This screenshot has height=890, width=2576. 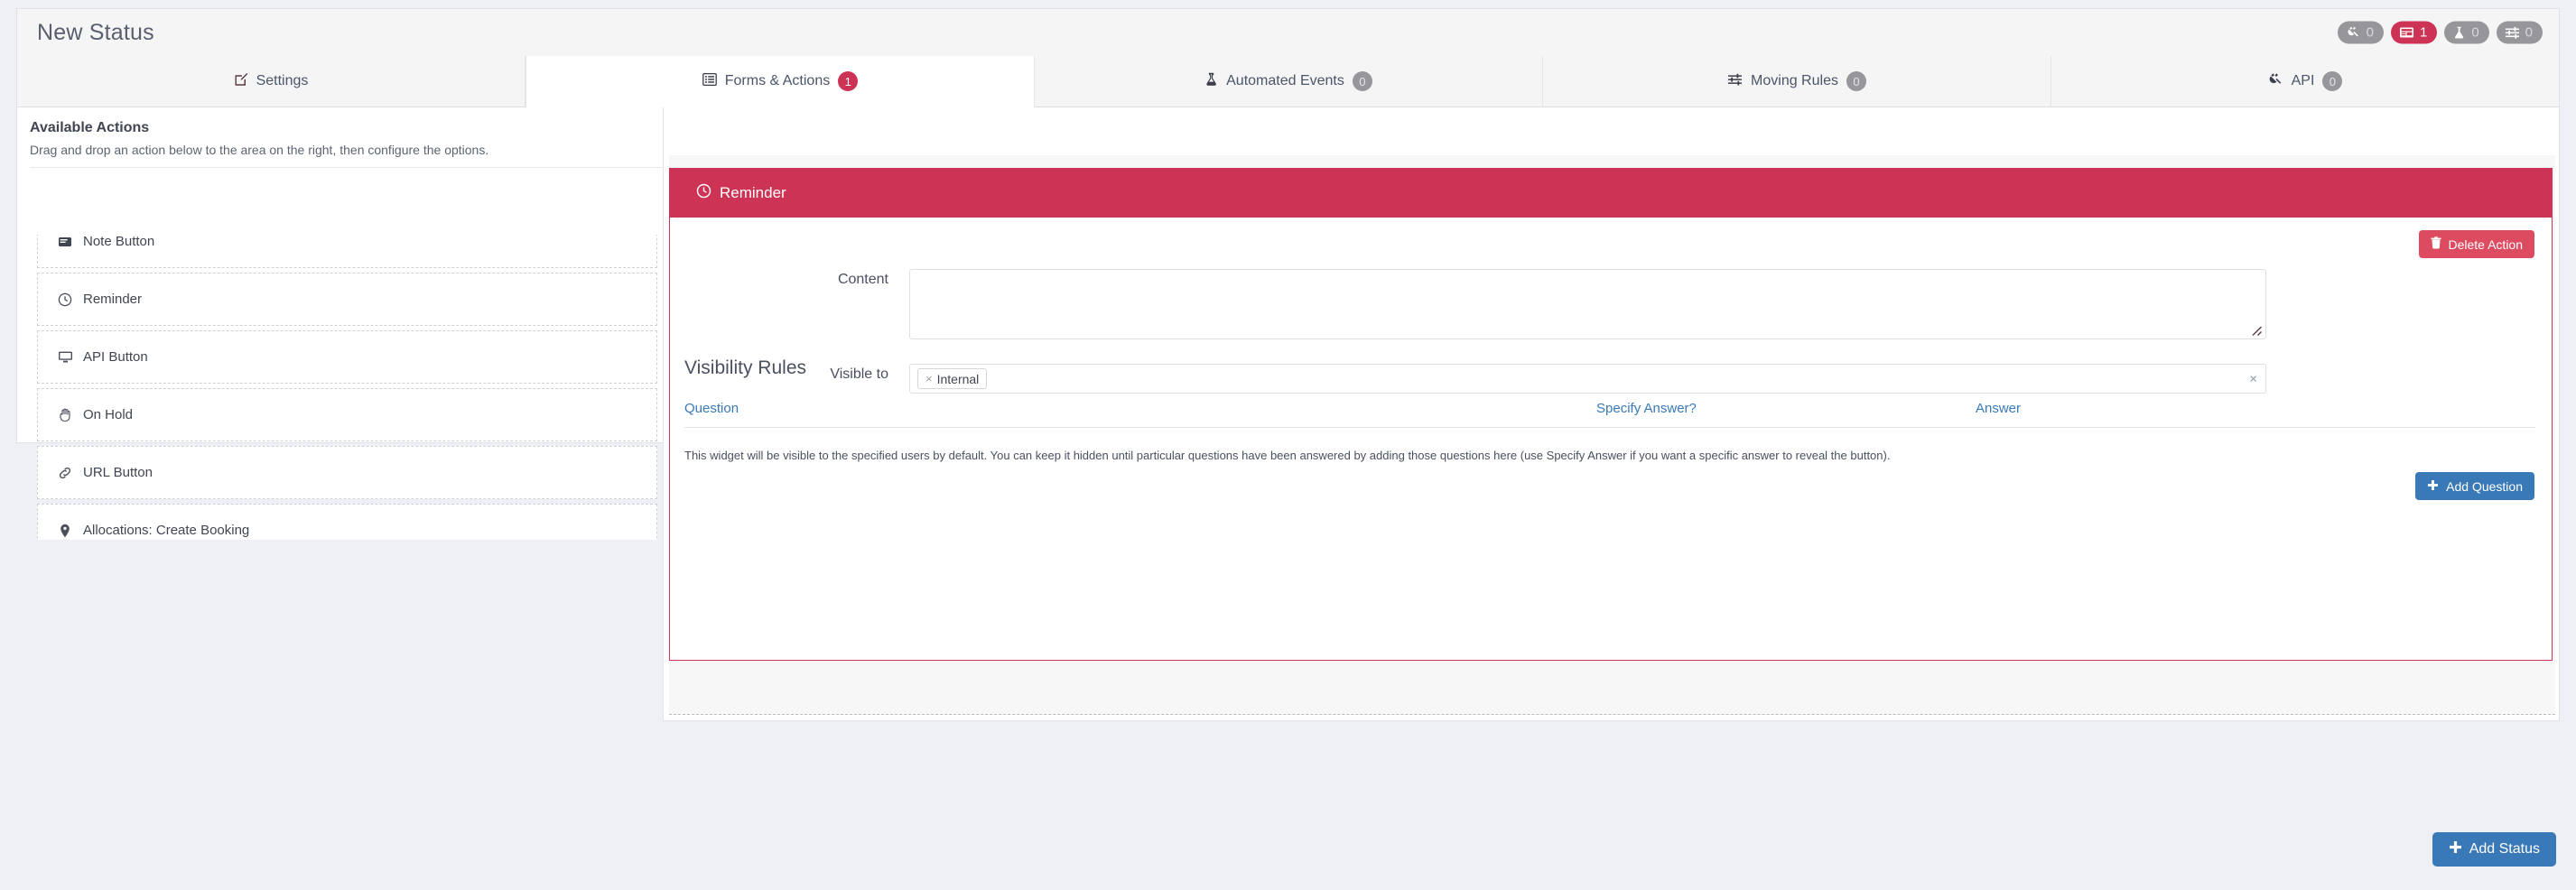 I want to click on column-header-answer: Answer, so click(x=2156, y=409).